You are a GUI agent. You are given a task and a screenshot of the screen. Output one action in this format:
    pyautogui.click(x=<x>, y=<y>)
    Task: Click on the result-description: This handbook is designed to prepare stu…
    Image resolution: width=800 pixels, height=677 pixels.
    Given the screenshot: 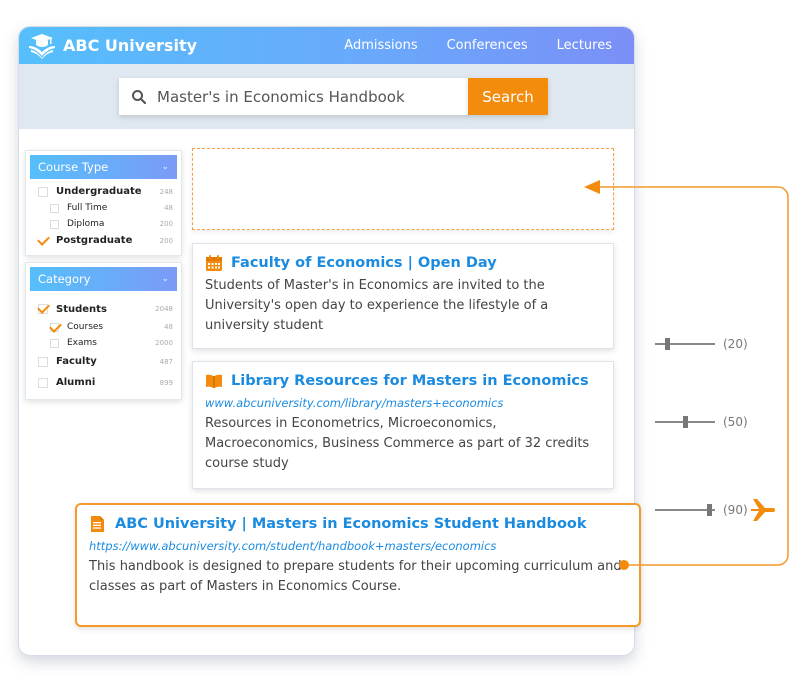 What is the action you would take?
    pyautogui.click(x=355, y=576)
    